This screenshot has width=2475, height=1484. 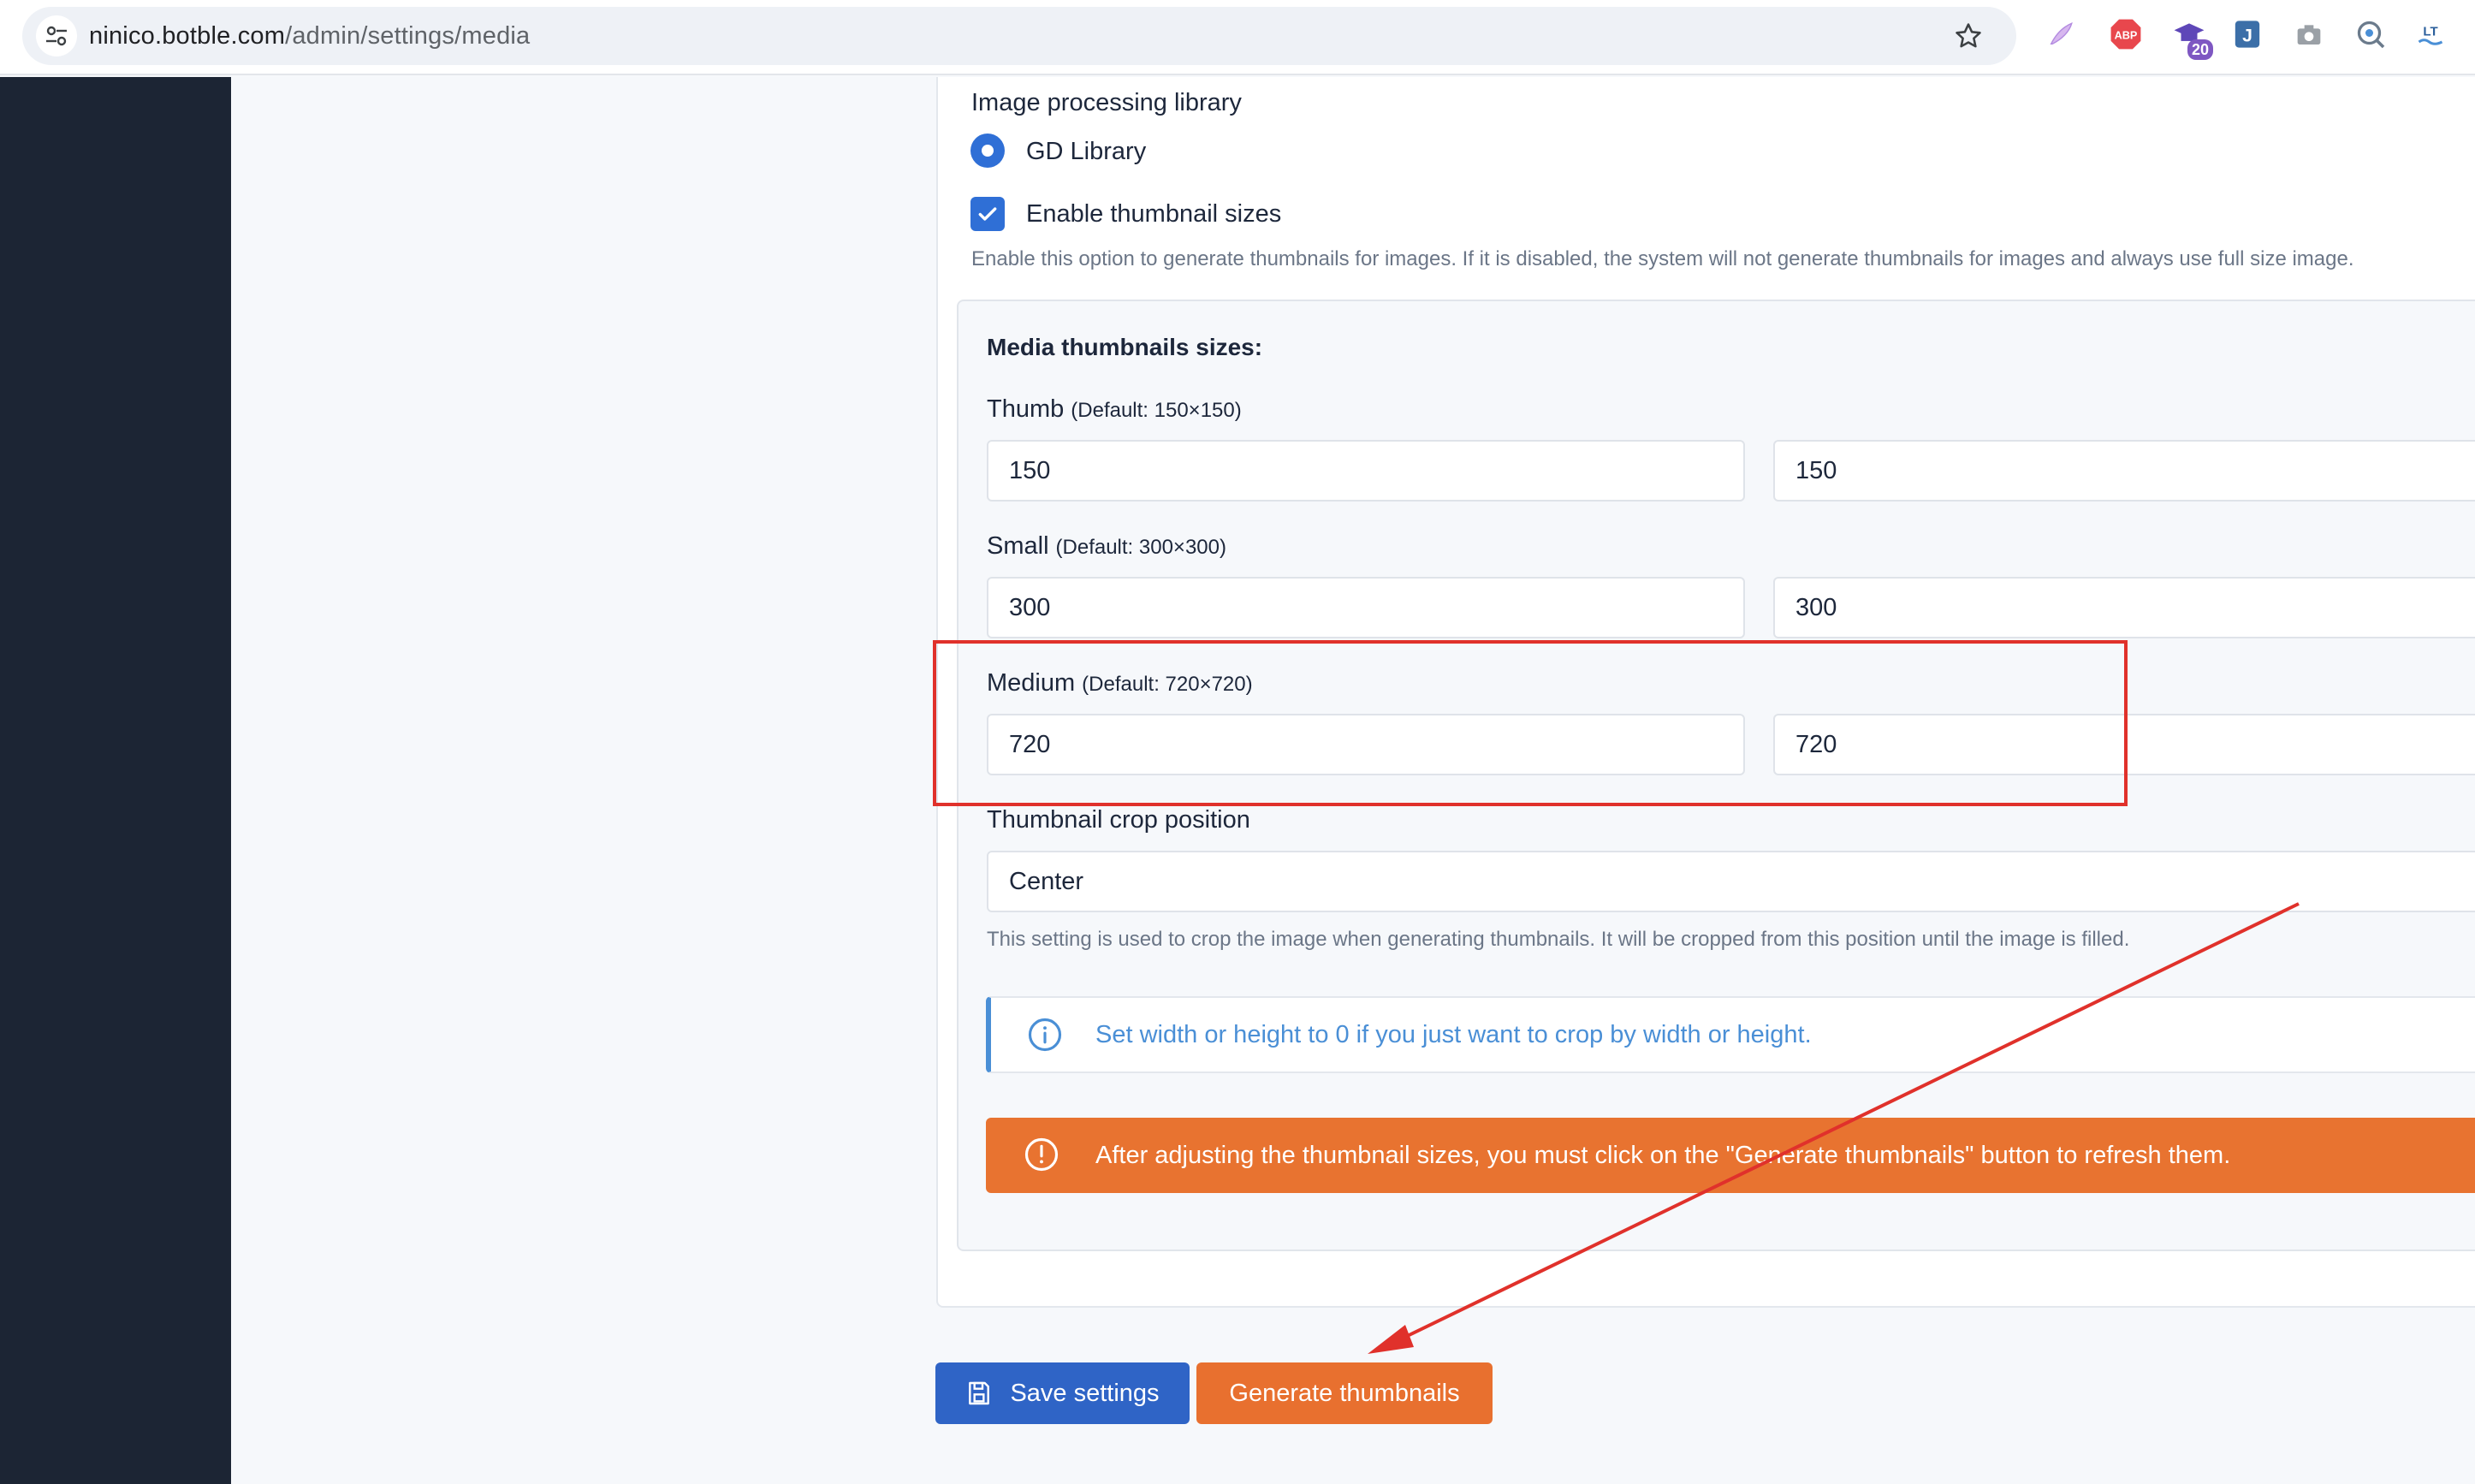 I want to click on info-icon, so click(x=1045, y=1035).